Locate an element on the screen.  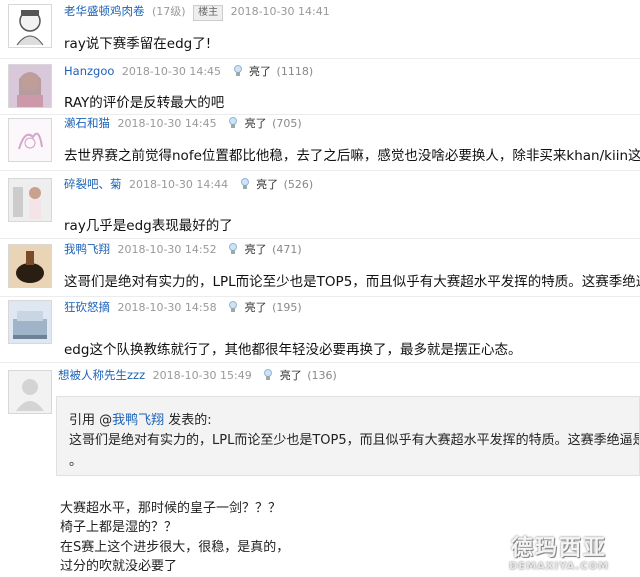
reply-line: 过分的吹就没必要了 is located at coordinates (119, 566).